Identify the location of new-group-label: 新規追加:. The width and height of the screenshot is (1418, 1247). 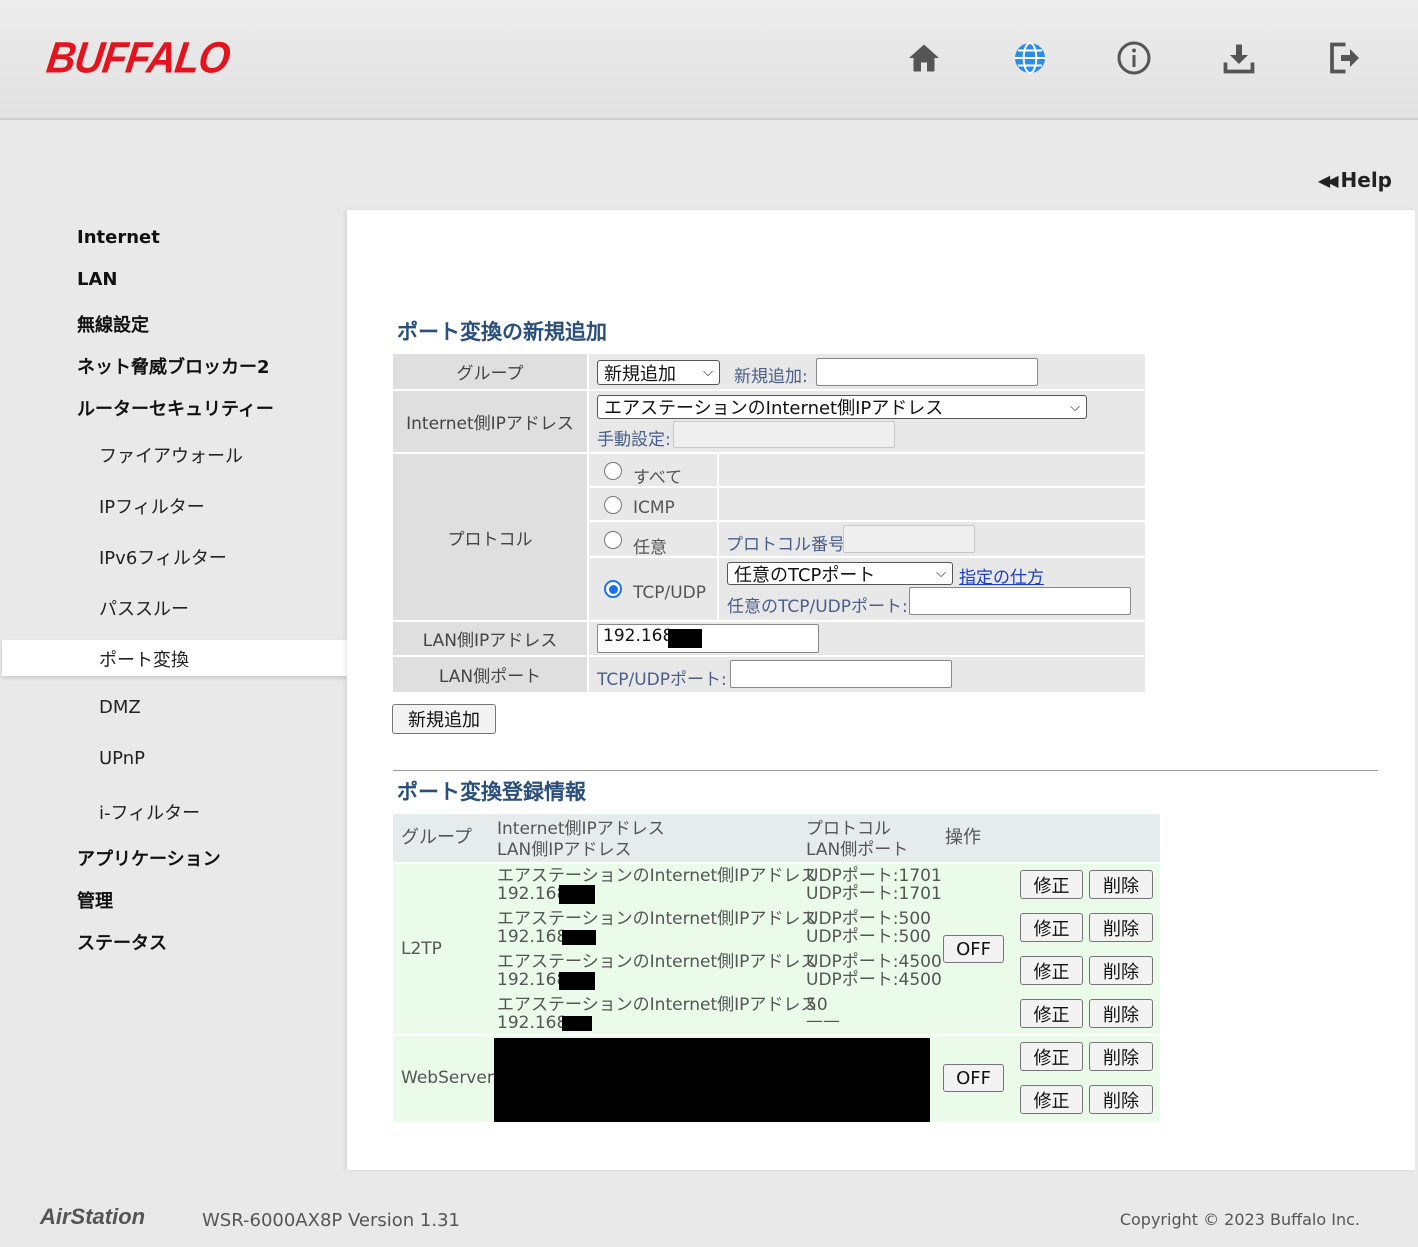
(771, 377).